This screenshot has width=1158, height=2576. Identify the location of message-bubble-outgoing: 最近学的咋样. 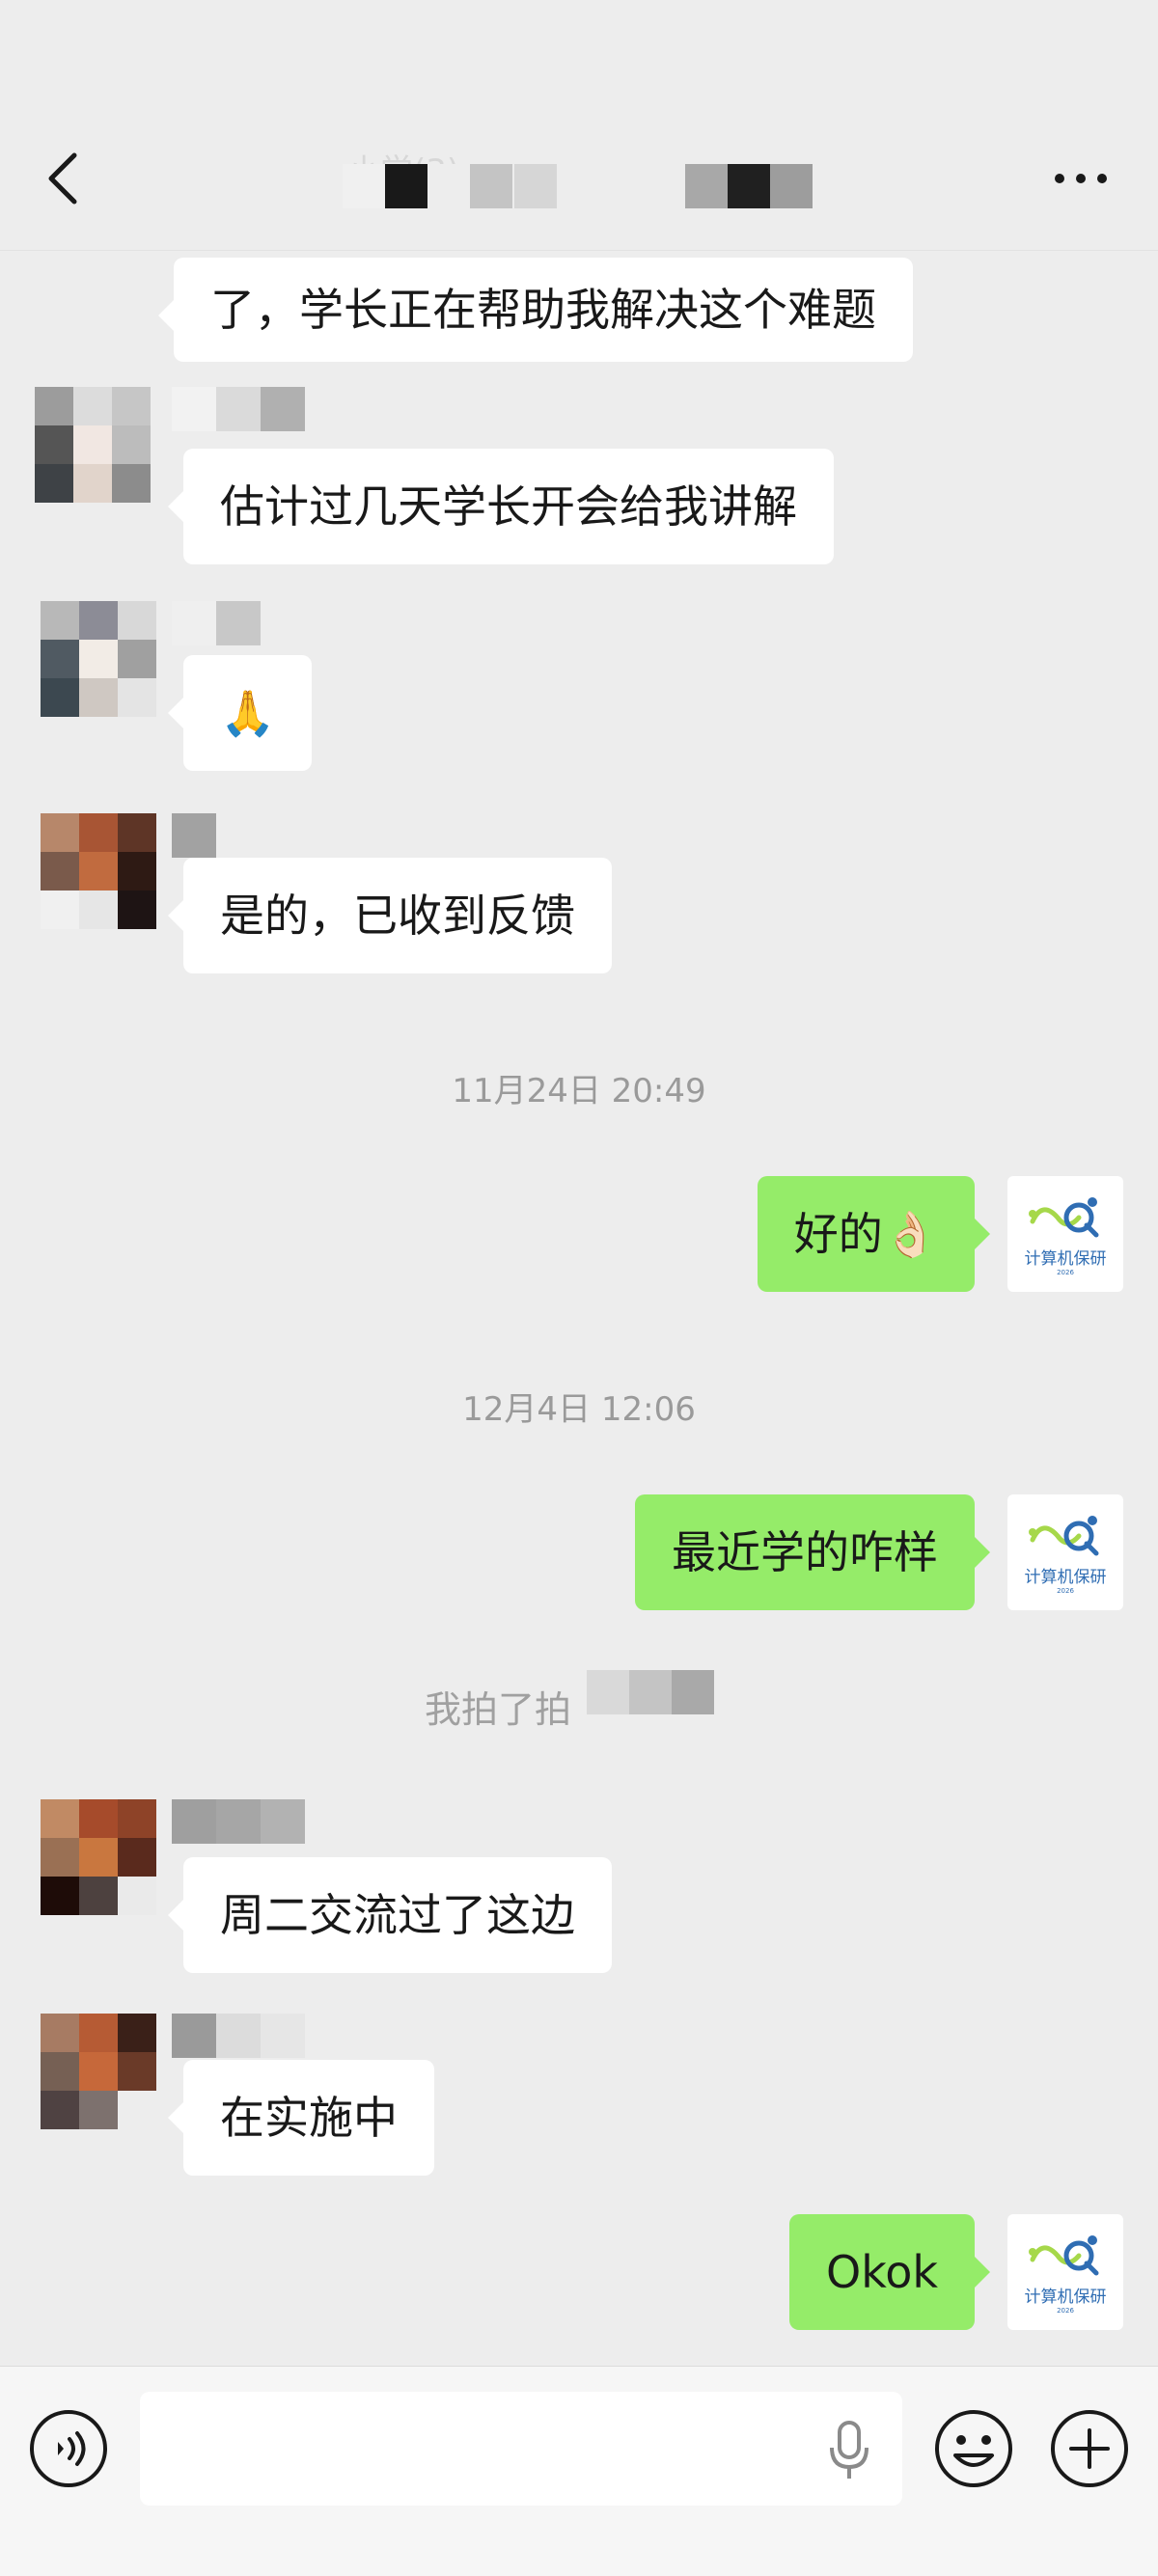
(812, 1552).